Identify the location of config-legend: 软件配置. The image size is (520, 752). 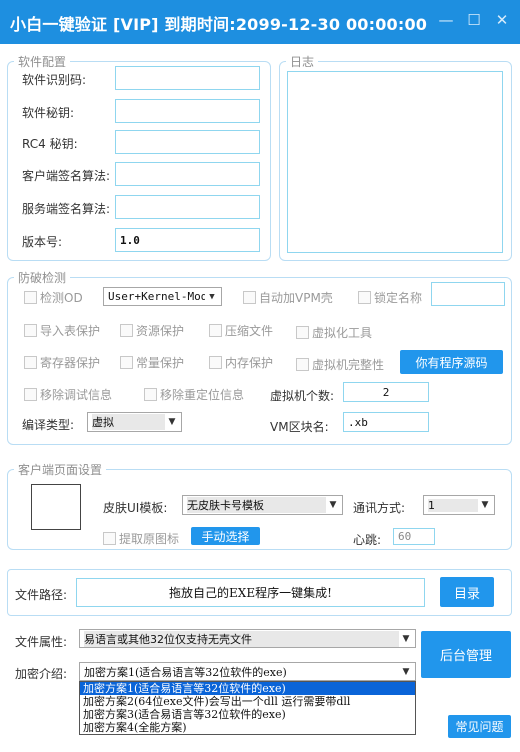
(42, 62).